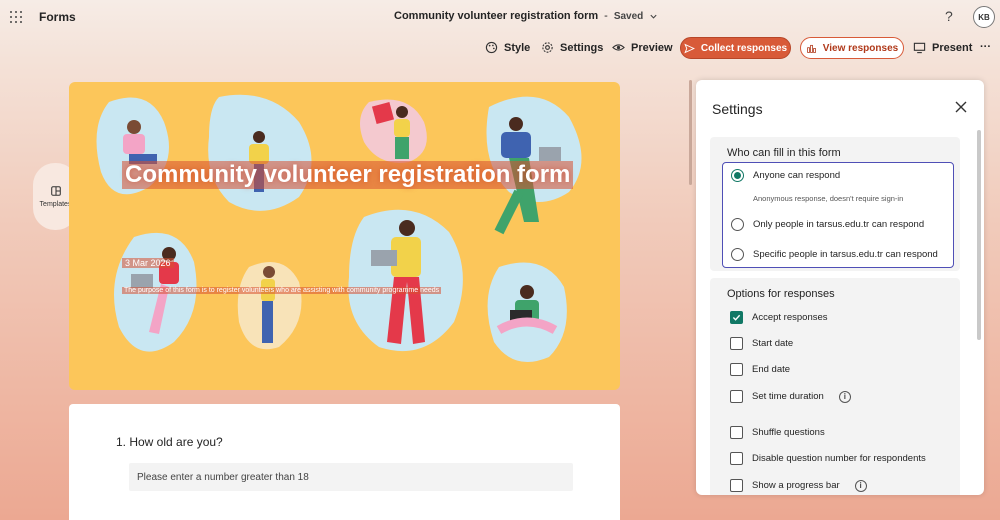 Image resolution: width=1000 pixels, height=520 pixels. I want to click on settings-title: Settings, so click(737, 109).